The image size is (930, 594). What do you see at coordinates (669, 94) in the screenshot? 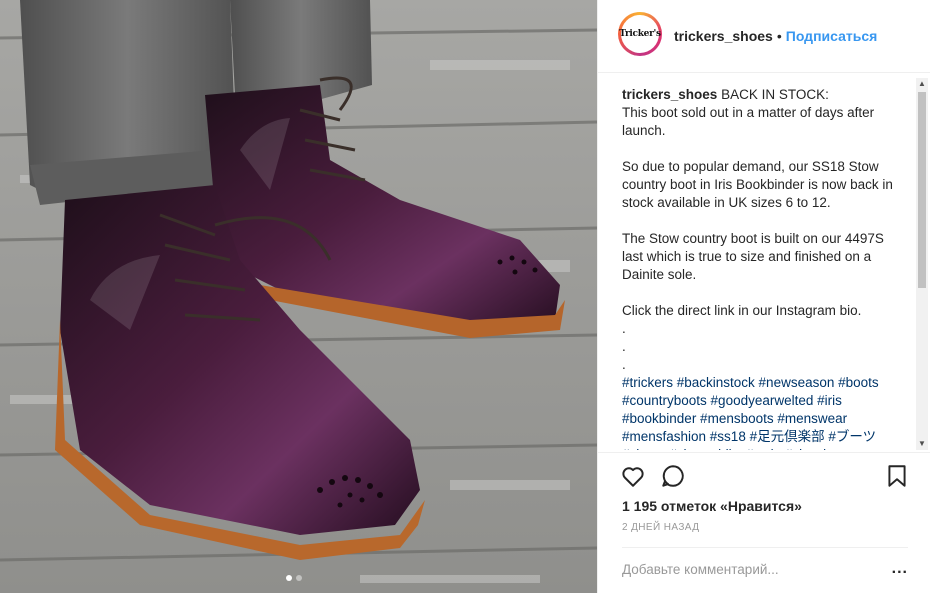
I see `caption-username: trickers_shoes` at bounding box center [669, 94].